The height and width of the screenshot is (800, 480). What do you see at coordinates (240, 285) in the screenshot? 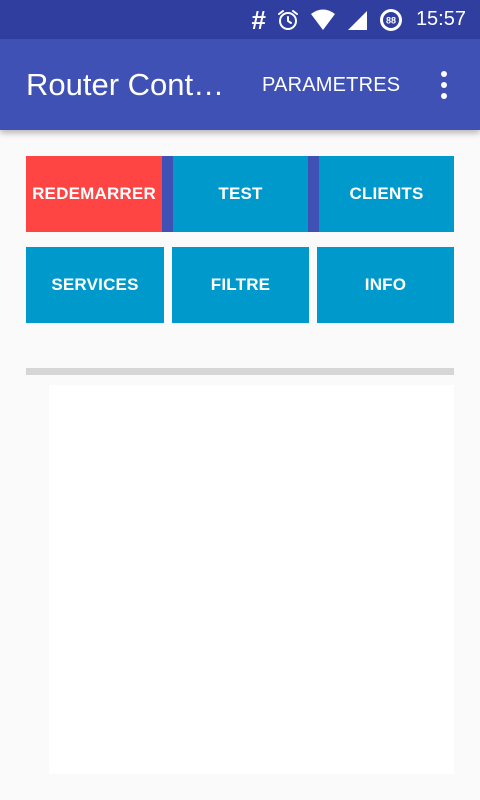
I see `filtre-button: FILTRE` at bounding box center [240, 285].